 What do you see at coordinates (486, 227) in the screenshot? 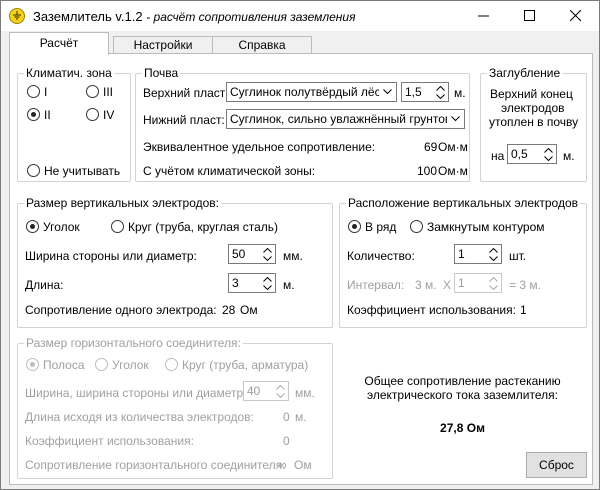
I see `layout-loop-label: Замкнутым контуром` at bounding box center [486, 227].